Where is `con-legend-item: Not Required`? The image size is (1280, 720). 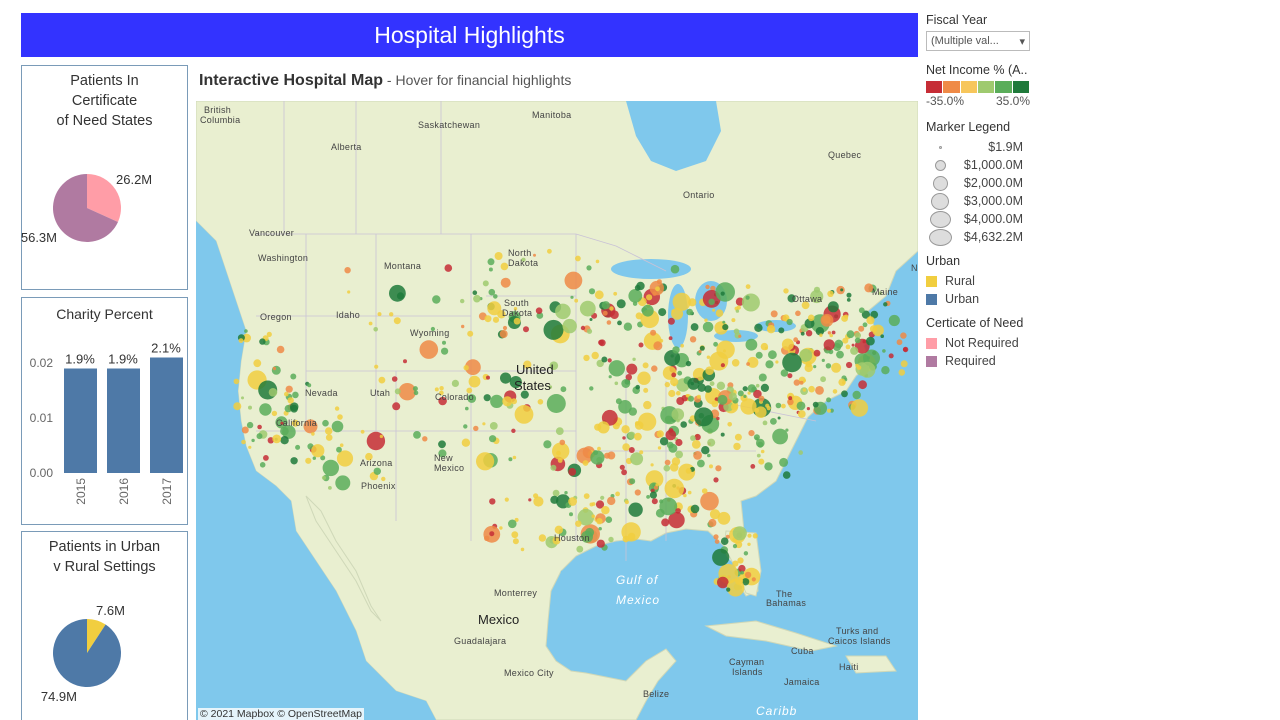 con-legend-item: Not Required is located at coordinates (986, 343).